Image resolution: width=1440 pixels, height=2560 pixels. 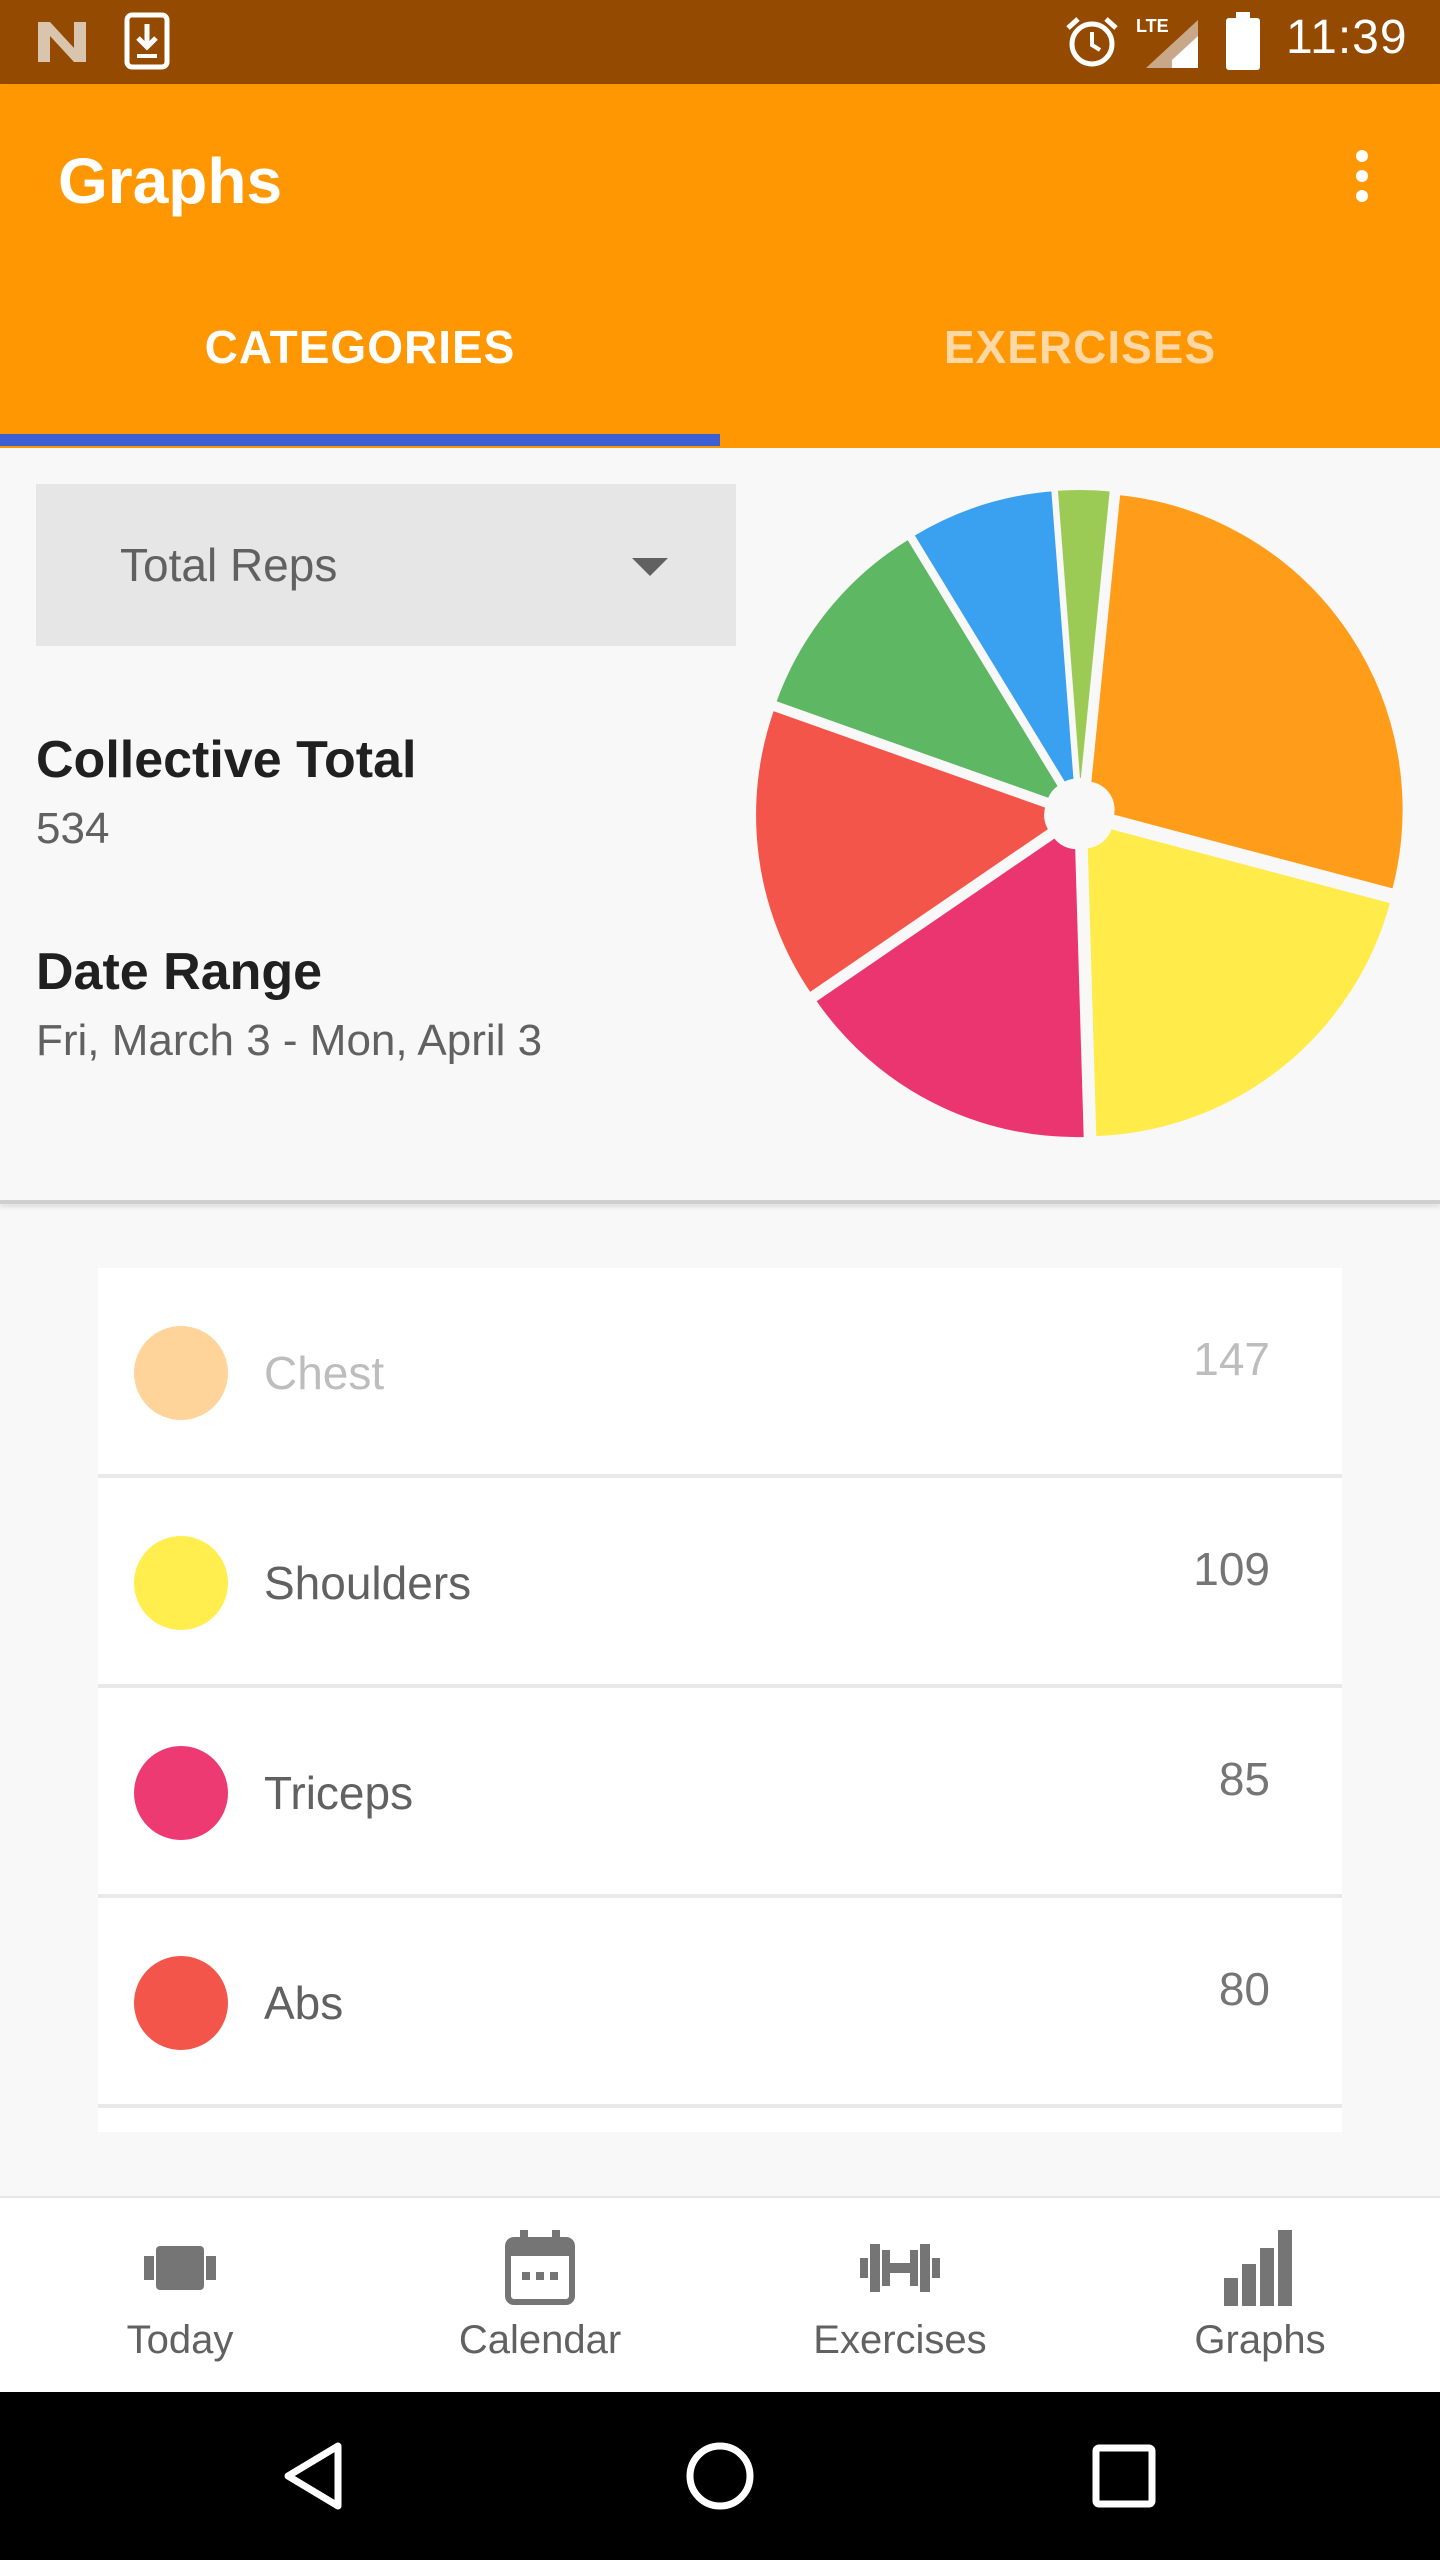 I want to click on nav-label: Exercises, so click(x=900, y=2340).